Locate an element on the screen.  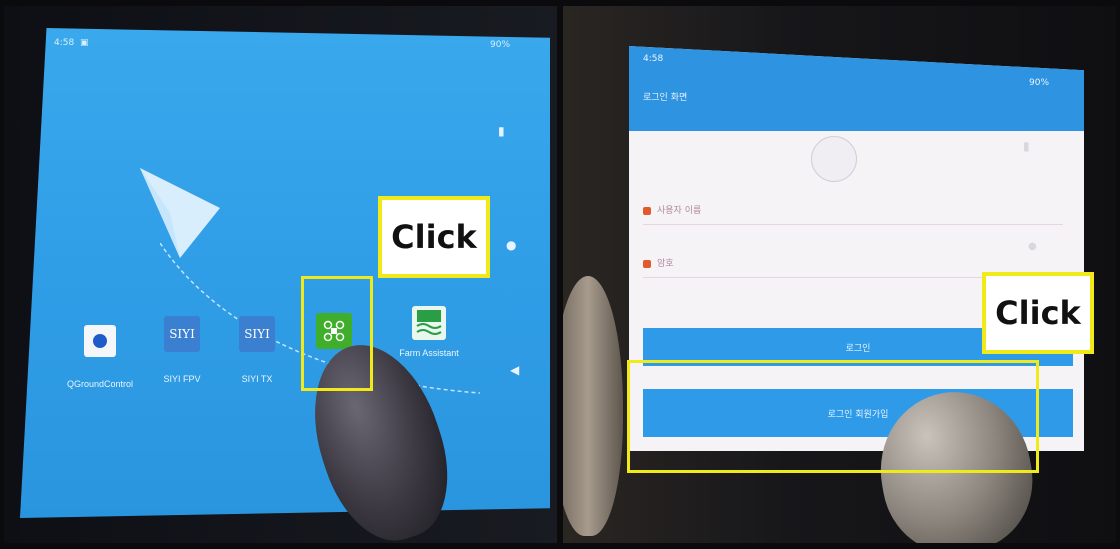
user-avatar-icon is located at coordinates (834, 159).